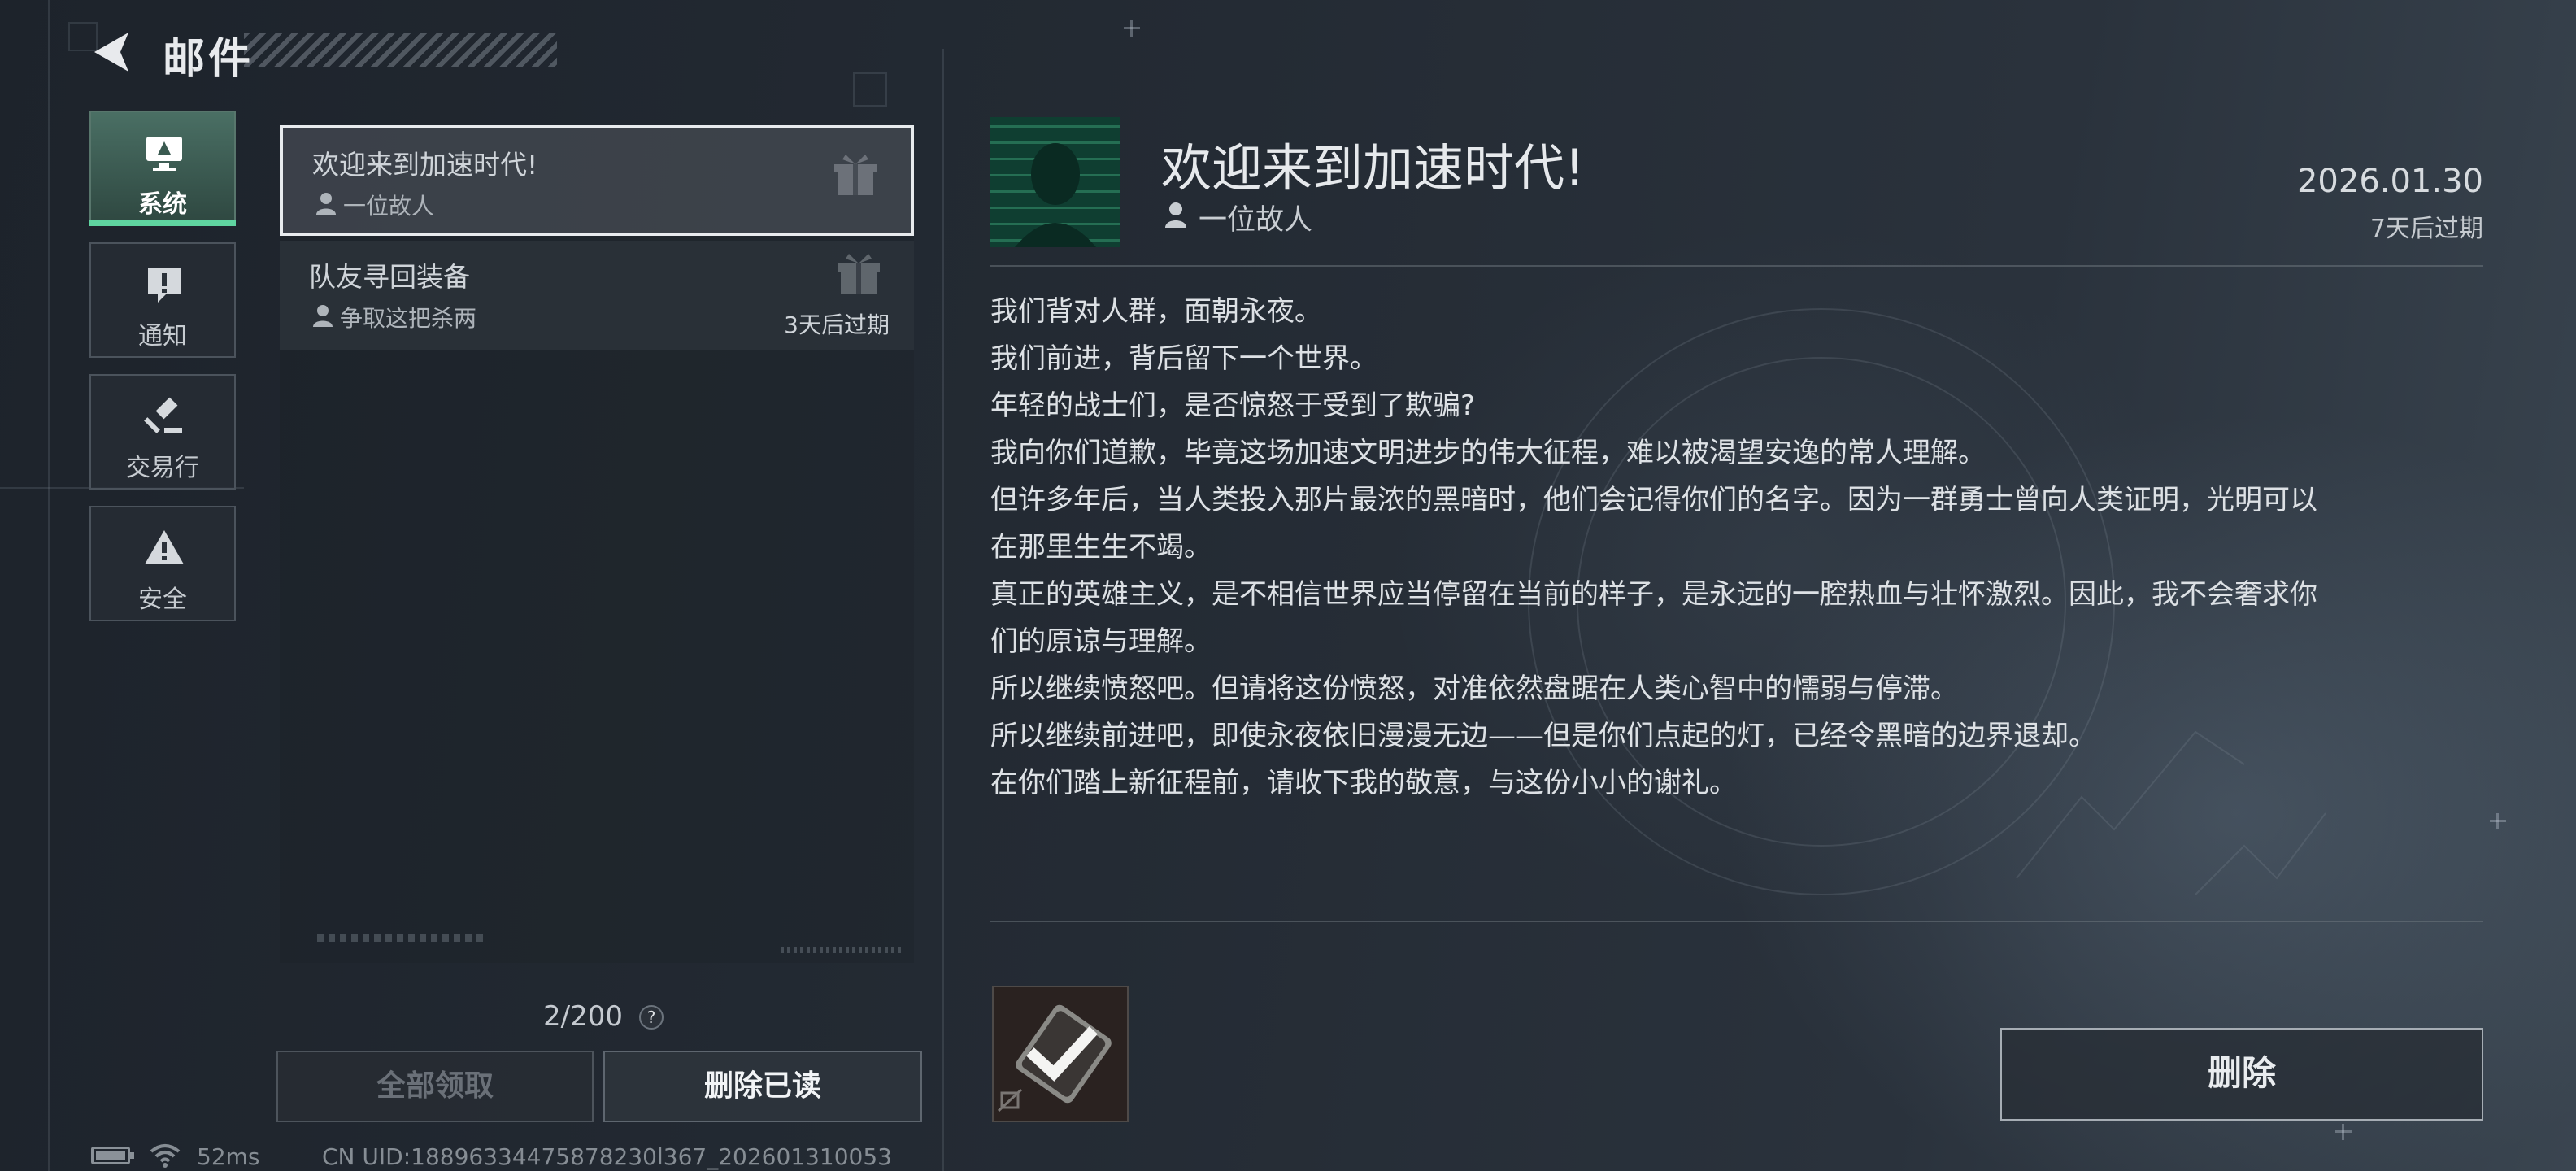 Image resolution: width=2576 pixels, height=1171 pixels. What do you see at coordinates (597, 181) in the screenshot?
I see `mail-list-item-selected: 欢迎来到加速时代! 一位故人` at bounding box center [597, 181].